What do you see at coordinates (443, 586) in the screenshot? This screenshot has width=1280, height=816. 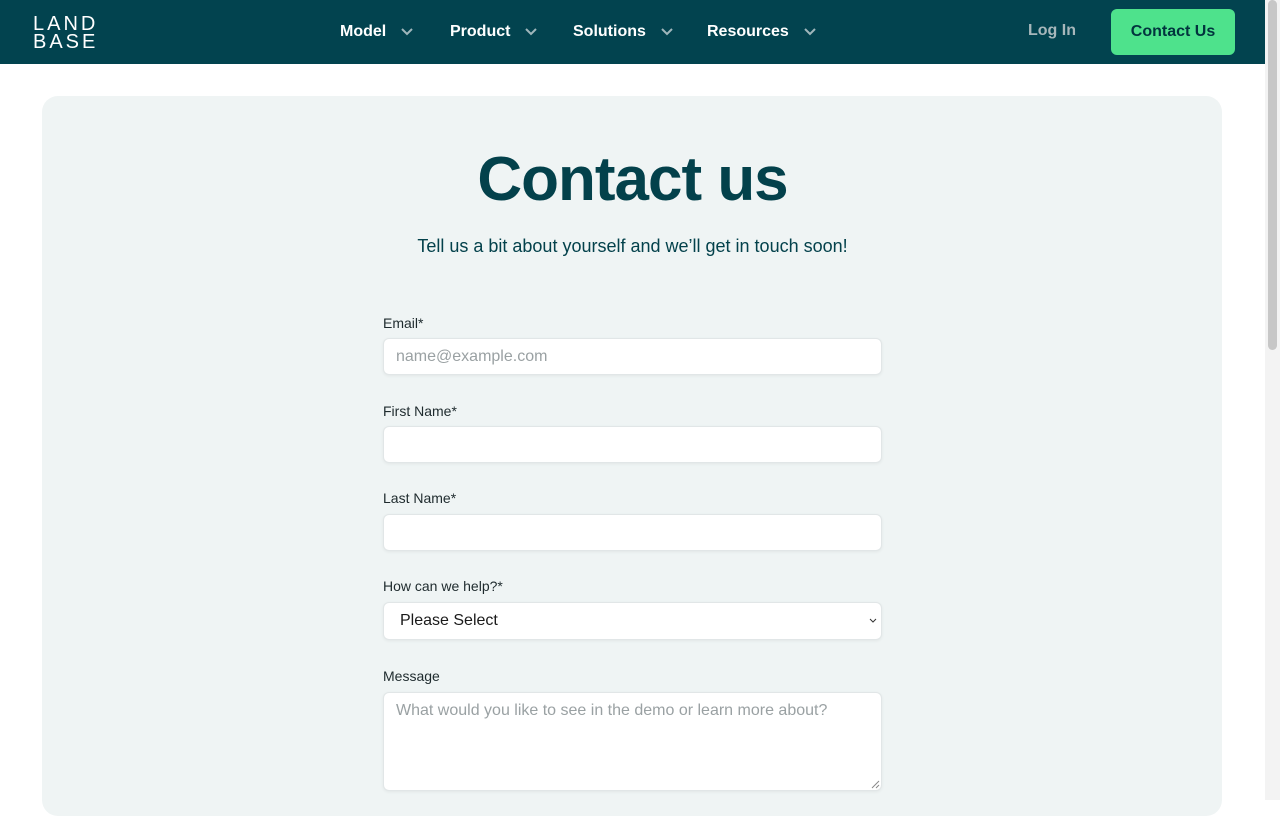 I see `help-label: How can we help?*` at bounding box center [443, 586].